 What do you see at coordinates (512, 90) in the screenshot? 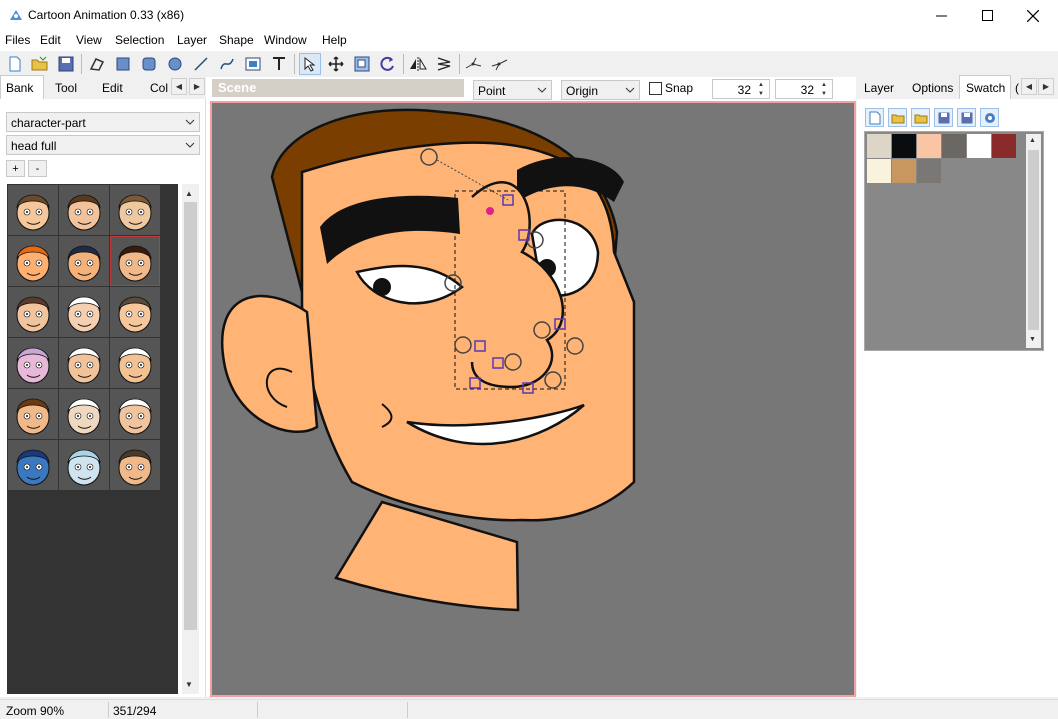
I see `mode-select: Point` at bounding box center [512, 90].